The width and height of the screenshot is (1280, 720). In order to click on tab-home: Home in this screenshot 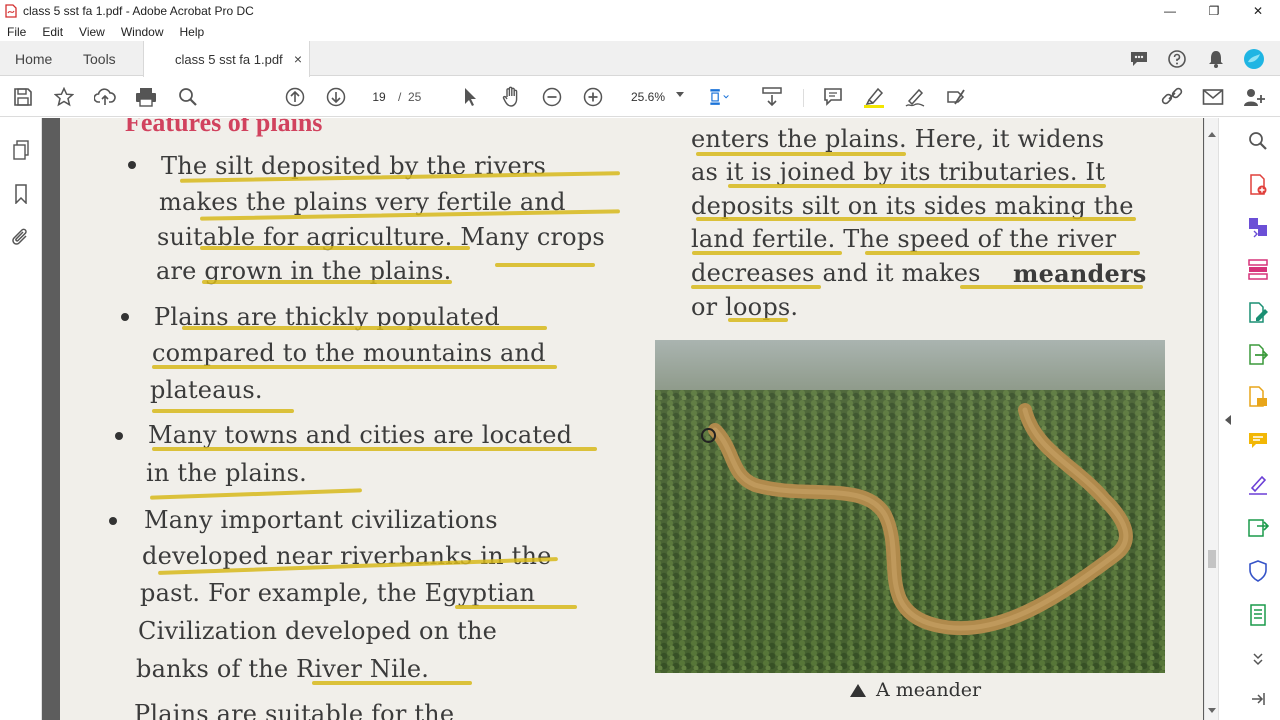, I will do `click(33, 58)`.